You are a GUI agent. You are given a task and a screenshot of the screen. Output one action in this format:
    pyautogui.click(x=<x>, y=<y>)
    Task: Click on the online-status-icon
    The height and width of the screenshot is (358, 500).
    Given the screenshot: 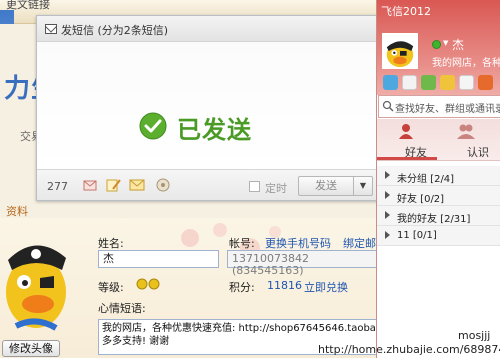 What is the action you would take?
    pyautogui.click(x=436, y=44)
    